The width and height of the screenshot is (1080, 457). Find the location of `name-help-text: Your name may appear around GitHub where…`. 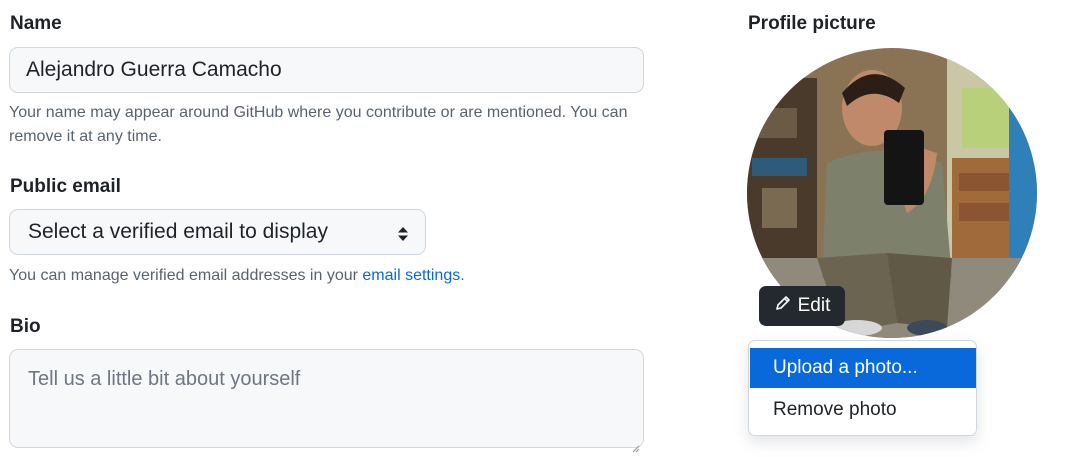

name-help-text: Your name may appear around GitHub where… is located at coordinates (318, 125).